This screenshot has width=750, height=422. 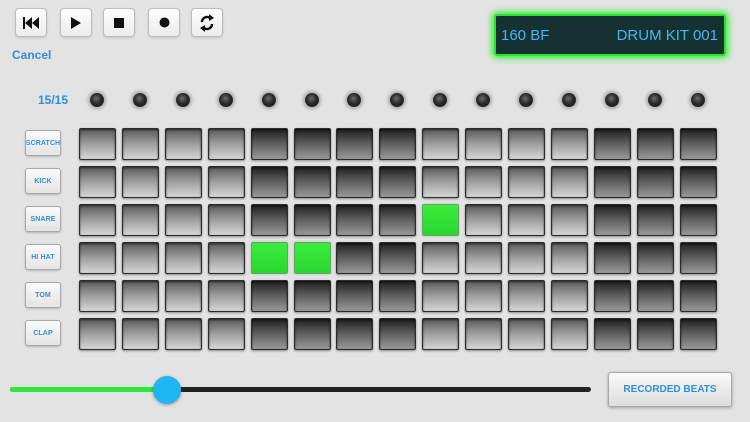 What do you see at coordinates (207, 22) in the screenshot?
I see `loop-button` at bounding box center [207, 22].